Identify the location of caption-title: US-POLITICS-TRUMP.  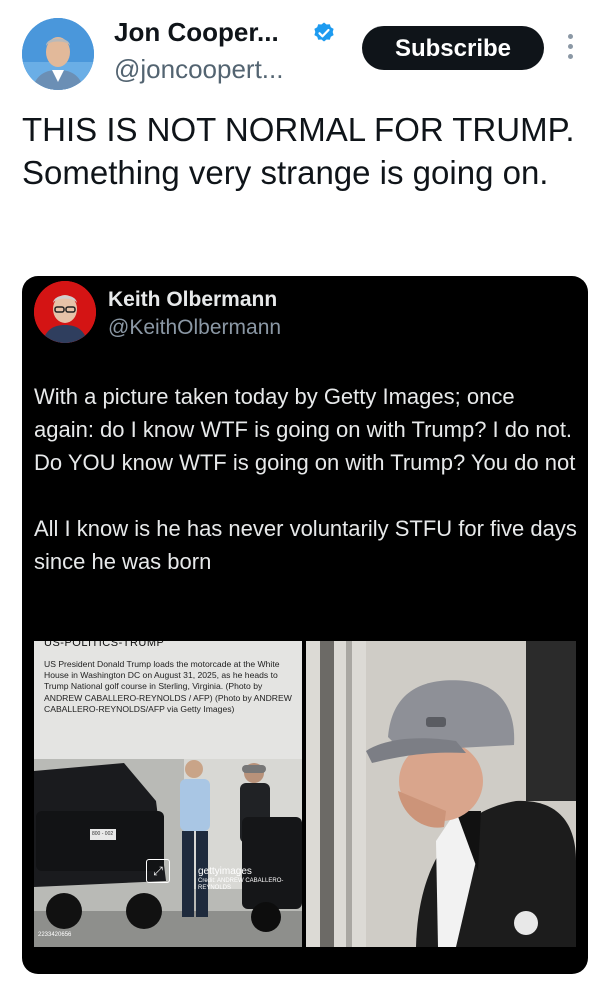
(104, 645).